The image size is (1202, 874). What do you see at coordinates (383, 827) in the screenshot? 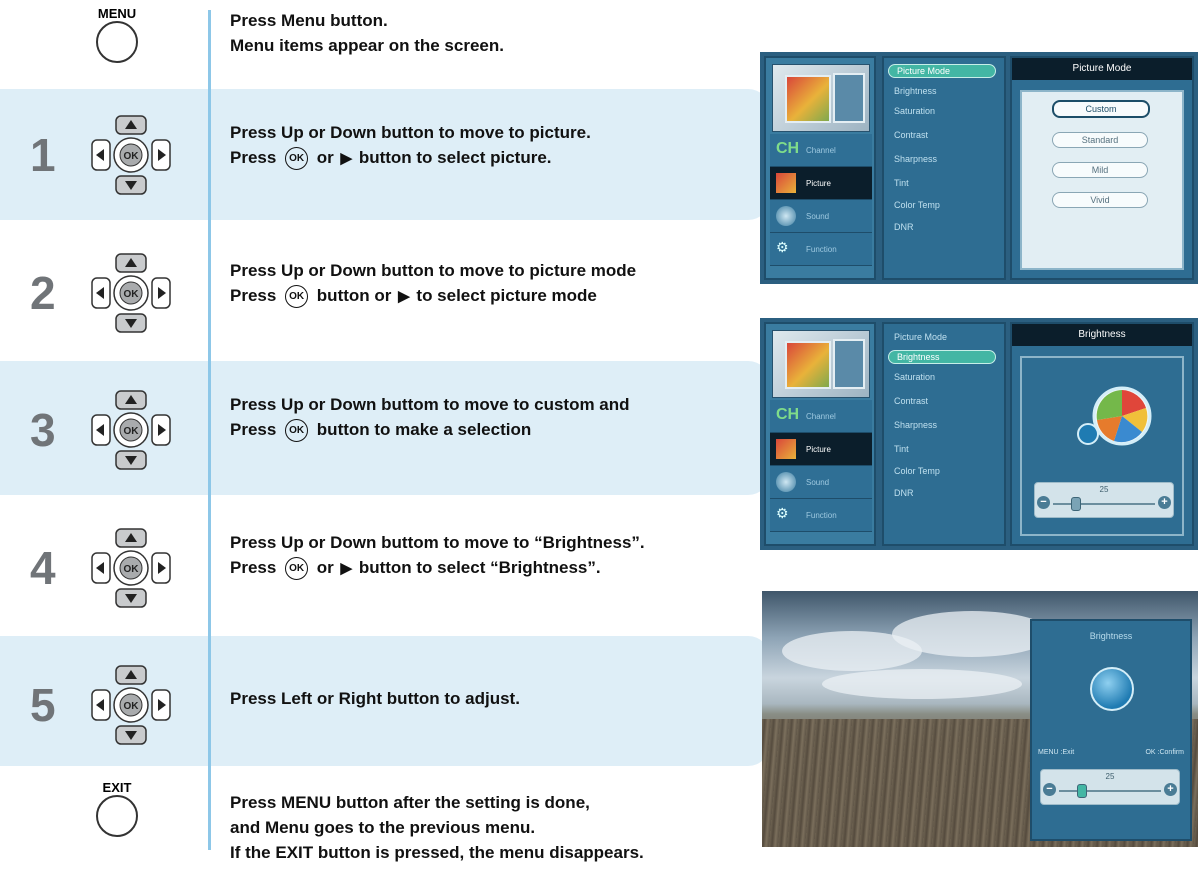
I see `outro-line2: and Menu goes to the previous menu.` at bounding box center [383, 827].